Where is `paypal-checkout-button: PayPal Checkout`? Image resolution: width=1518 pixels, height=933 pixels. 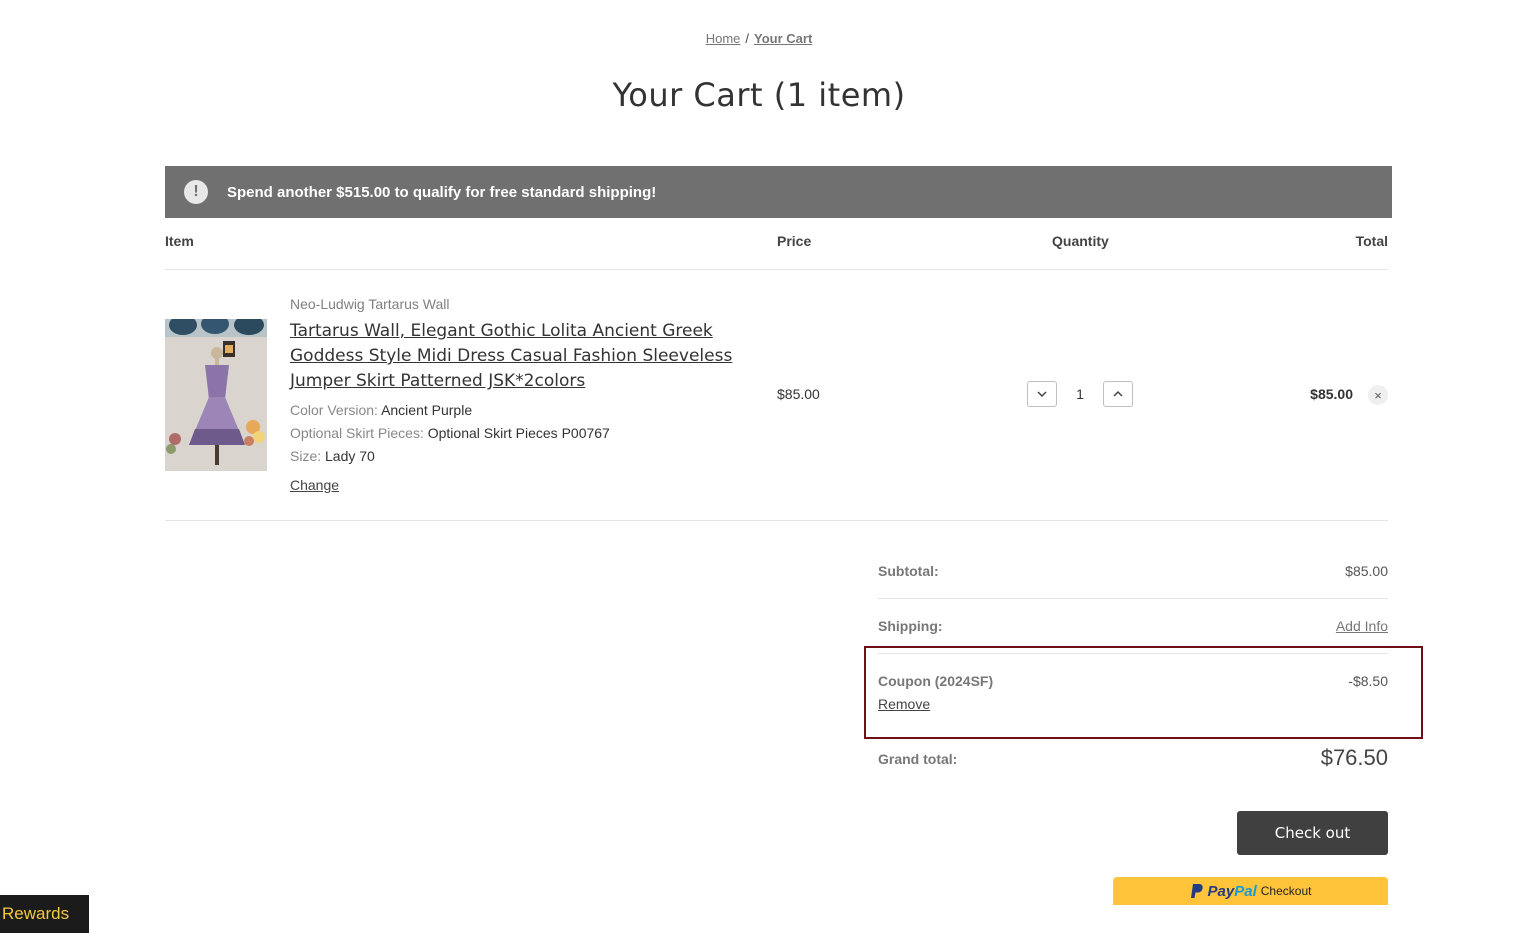
paypal-checkout-button: PayPal Checkout is located at coordinates (1250, 891).